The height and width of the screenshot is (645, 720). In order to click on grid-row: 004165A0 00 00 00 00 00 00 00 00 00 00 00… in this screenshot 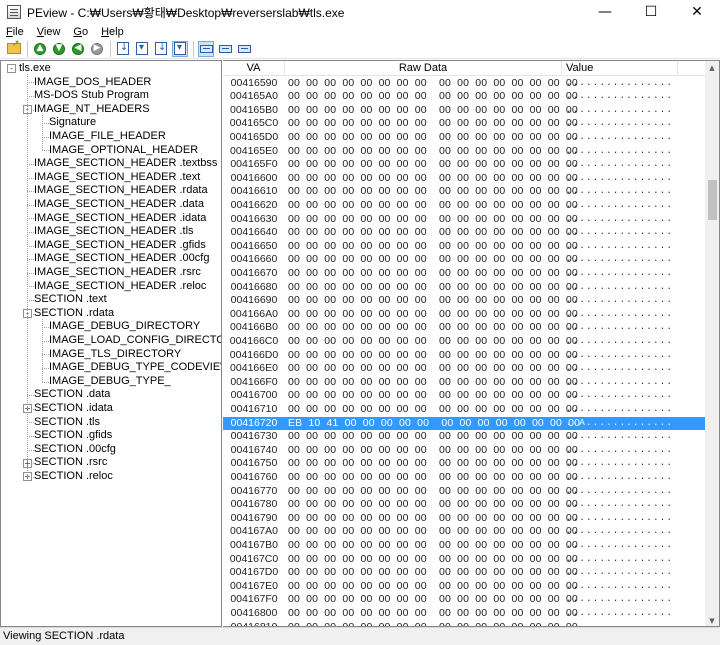, I will do `click(464, 97)`.